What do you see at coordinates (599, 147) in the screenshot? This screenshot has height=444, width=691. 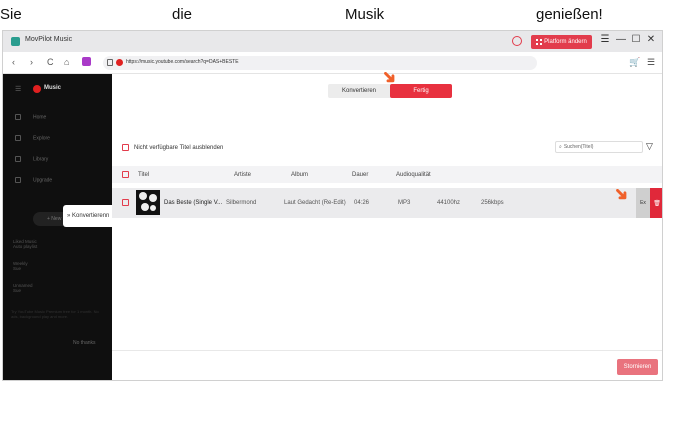 I see `search-input: ⌕ Suchen(Titel)` at bounding box center [599, 147].